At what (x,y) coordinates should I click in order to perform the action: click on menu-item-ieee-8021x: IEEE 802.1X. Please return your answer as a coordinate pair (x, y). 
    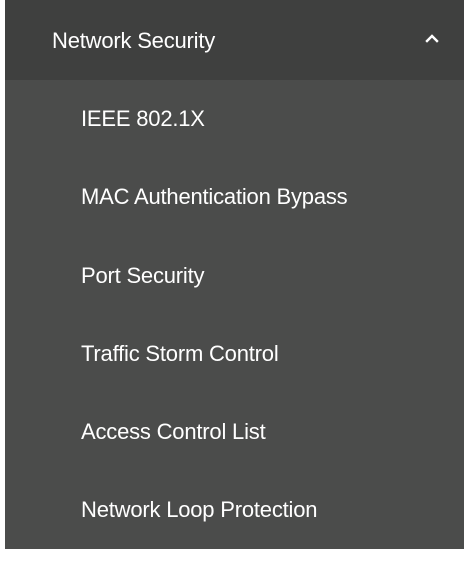
    Looking at the image, I should click on (234, 119).